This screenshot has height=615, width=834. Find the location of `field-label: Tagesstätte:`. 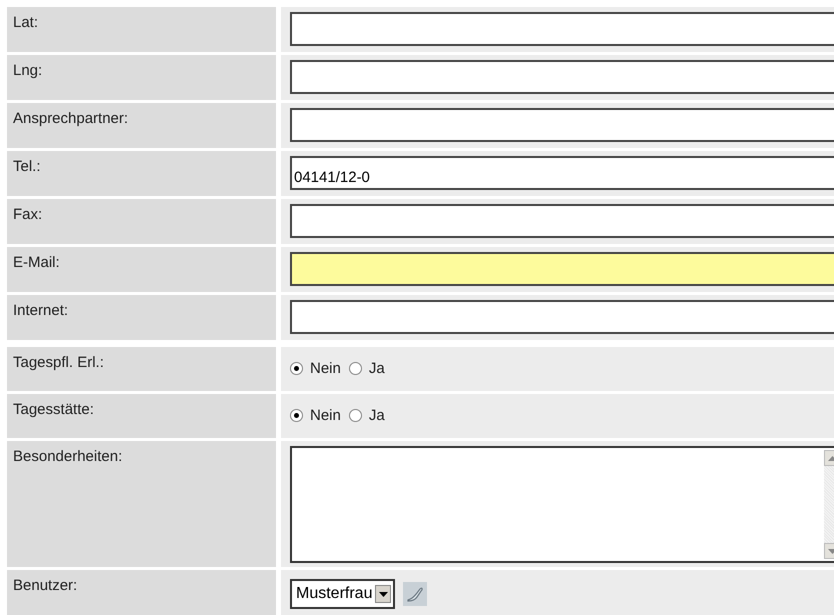

field-label: Tagesstätte: is located at coordinates (141, 416).